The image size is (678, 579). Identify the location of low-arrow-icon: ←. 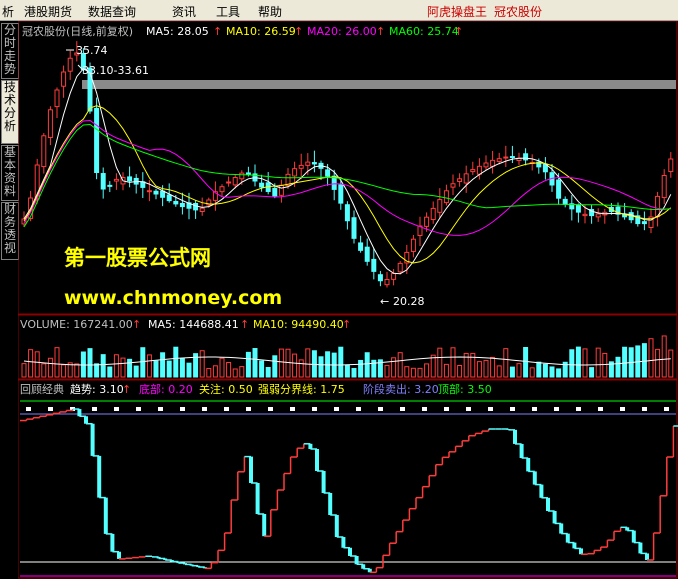
(384, 301).